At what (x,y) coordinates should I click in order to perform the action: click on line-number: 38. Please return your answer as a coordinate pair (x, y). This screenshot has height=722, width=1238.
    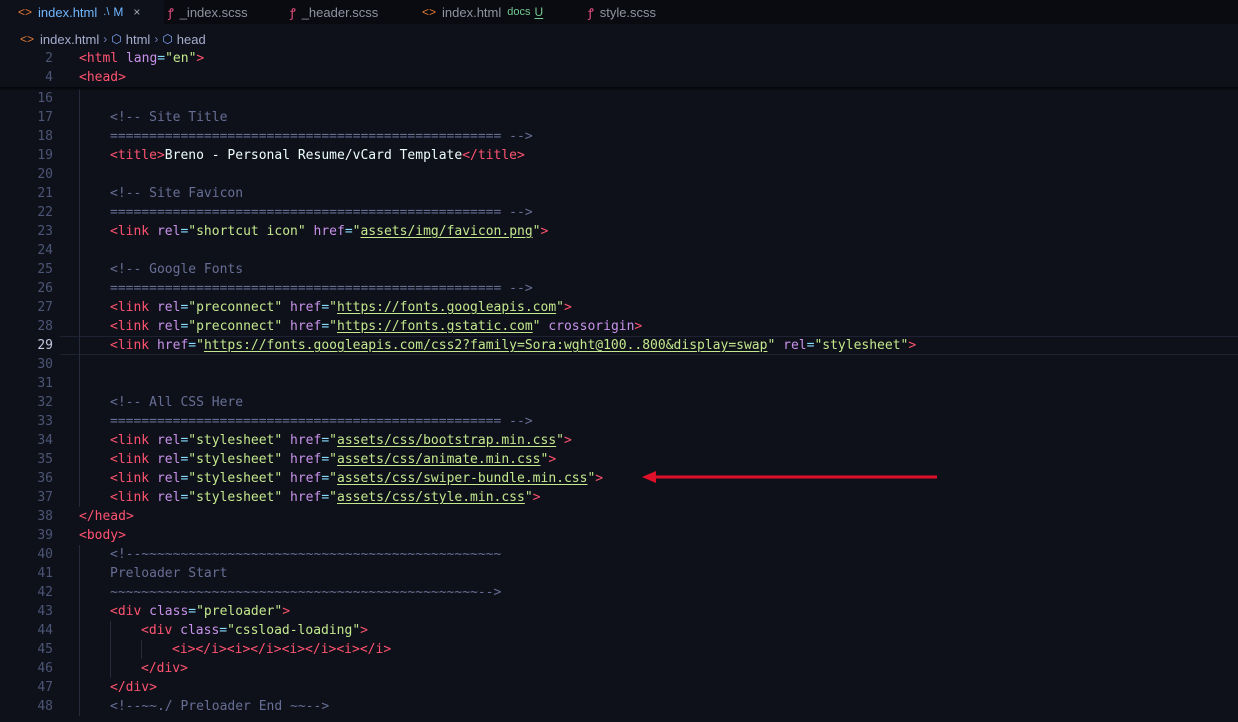
    Looking at the image, I should click on (45, 516).